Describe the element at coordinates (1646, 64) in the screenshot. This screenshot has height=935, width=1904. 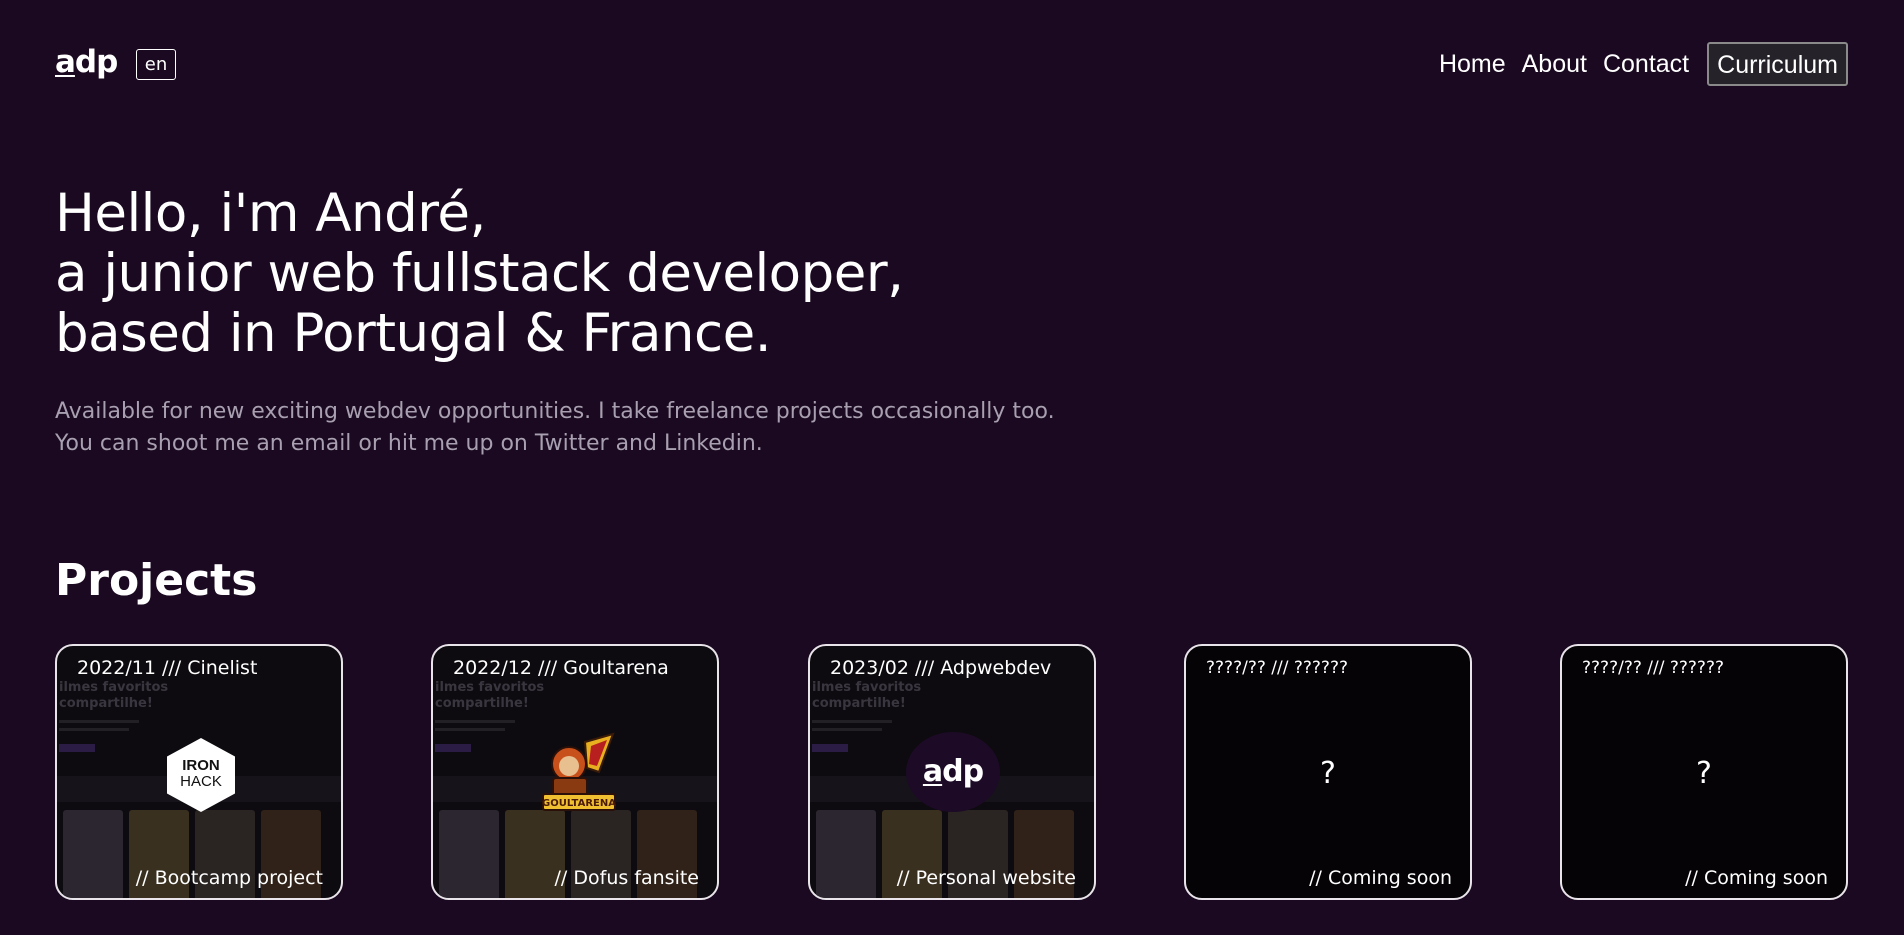
I see `nav-contact-link: Contact` at that location.